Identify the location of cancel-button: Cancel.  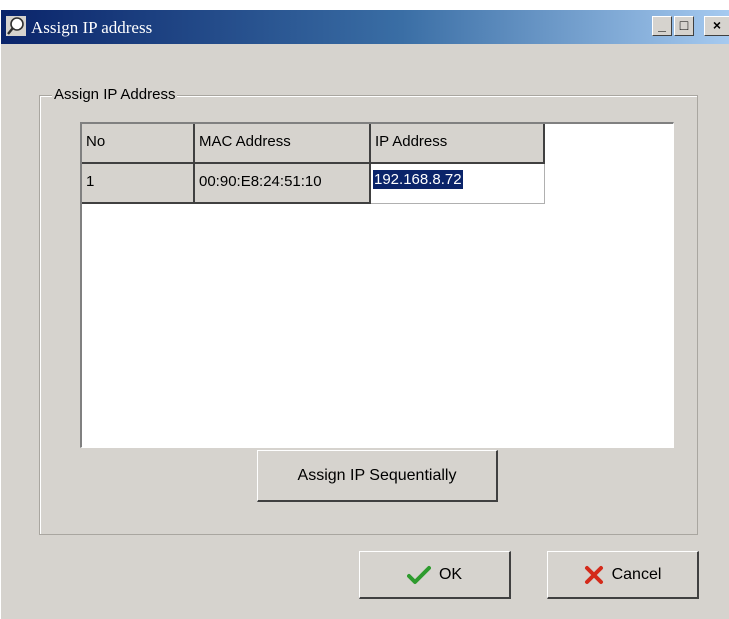
(623, 575).